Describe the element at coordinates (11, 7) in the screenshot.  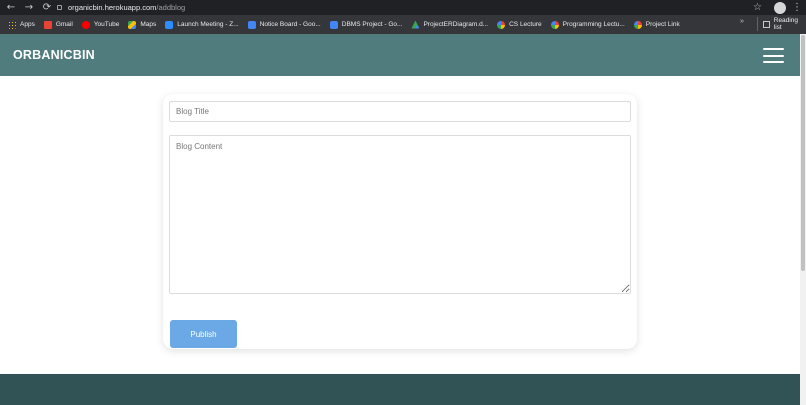
I see `back-icon: ←` at that location.